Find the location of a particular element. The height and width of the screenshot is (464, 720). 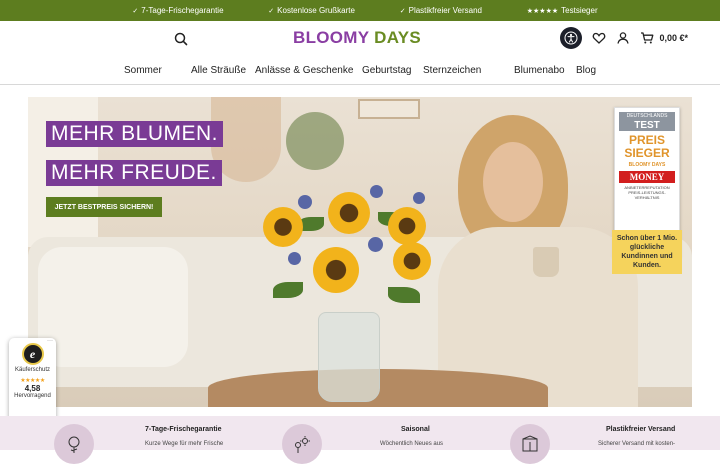

hero-headline-1: MEHR BLUMEN. is located at coordinates (135, 134).